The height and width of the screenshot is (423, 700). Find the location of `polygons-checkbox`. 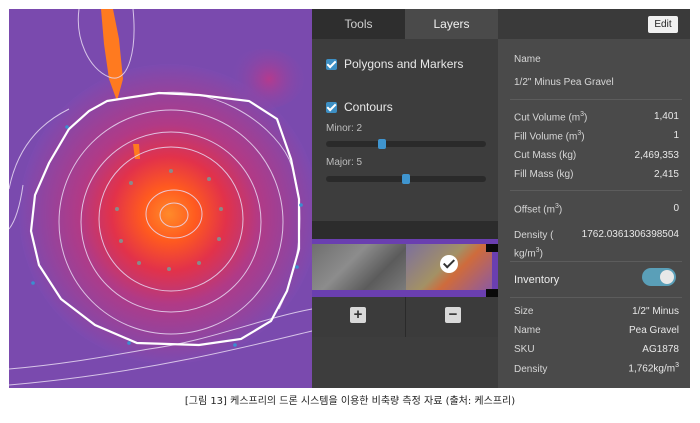

polygons-checkbox is located at coordinates (331, 64).